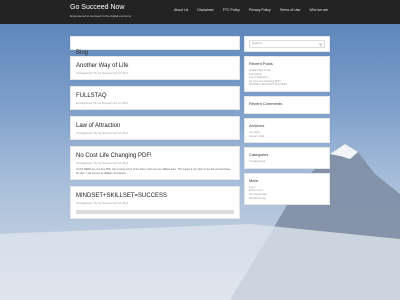 Image resolution: width=400 pixels, height=300 pixels. What do you see at coordinates (231, 10) in the screenshot?
I see `nav-ftc-policy: FTC Policy` at bounding box center [231, 10].